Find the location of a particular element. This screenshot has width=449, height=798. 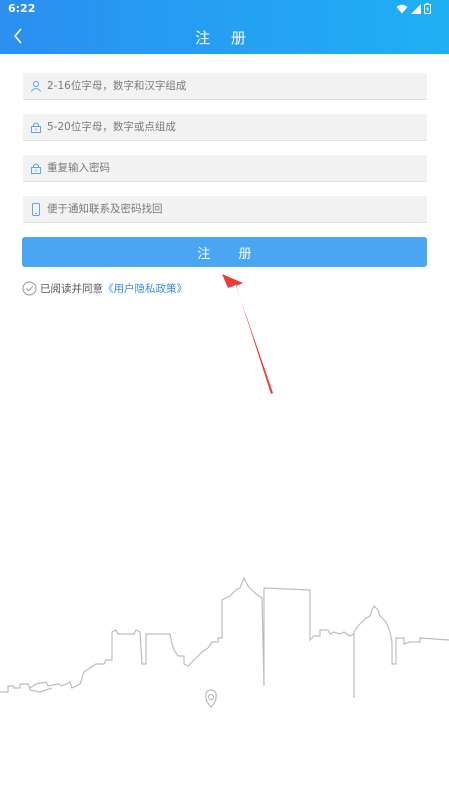

phone-icon is located at coordinates (36, 209).